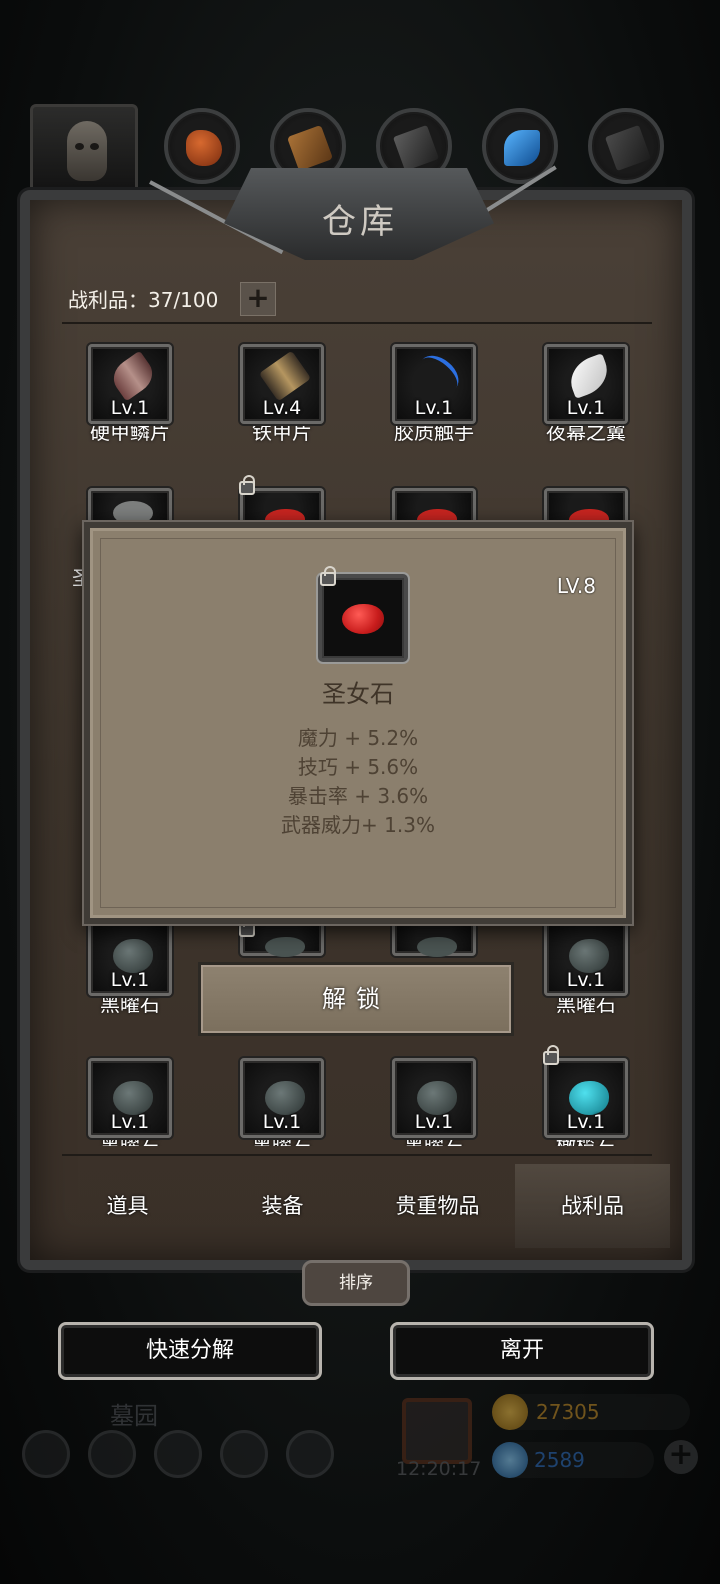 The height and width of the screenshot is (1584, 720). What do you see at coordinates (310, 1454) in the screenshot?
I see `gamepad-icon` at bounding box center [310, 1454].